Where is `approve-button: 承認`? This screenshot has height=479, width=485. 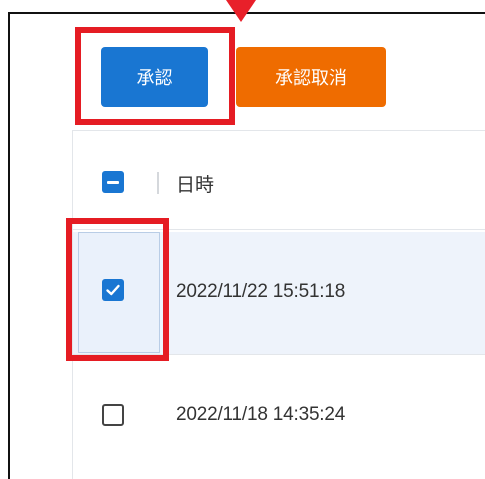 approve-button: 承認 is located at coordinates (154, 77).